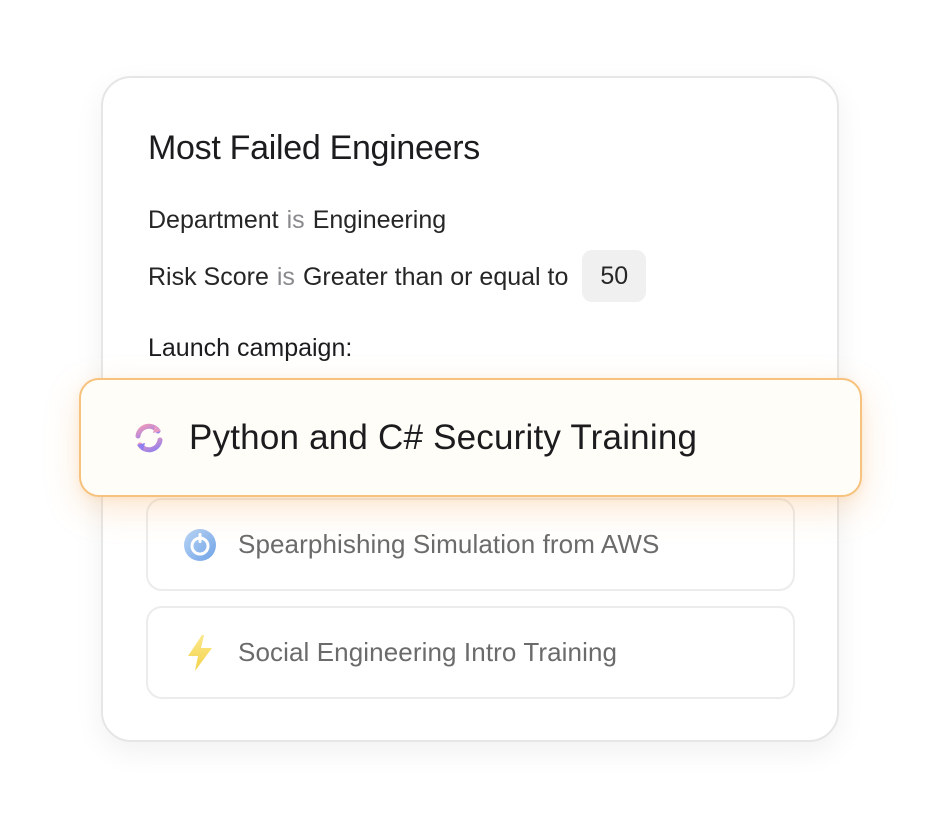 The image size is (943, 818). Describe the element at coordinates (314, 148) in the screenshot. I see `card-title: Most Failed Engineers` at that location.